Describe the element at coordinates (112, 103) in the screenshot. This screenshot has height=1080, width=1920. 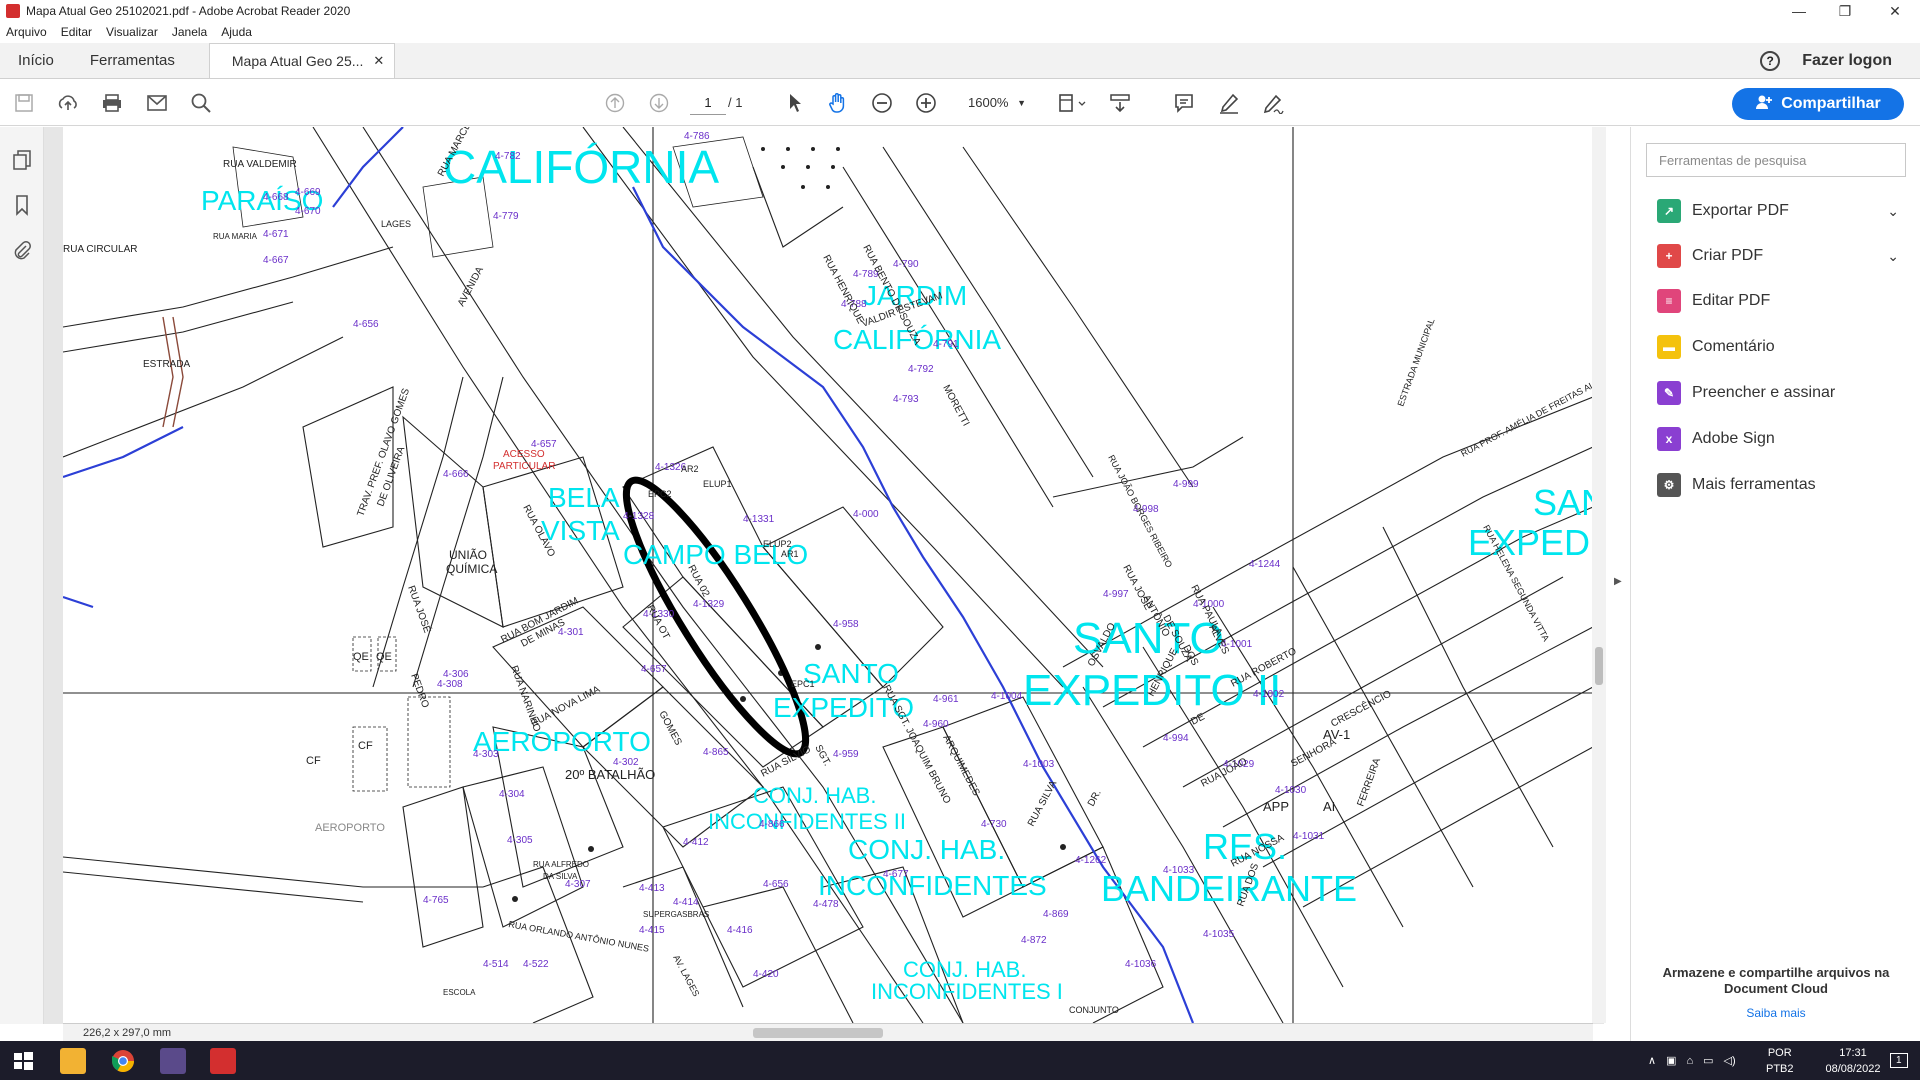
I see `print-icon` at that location.